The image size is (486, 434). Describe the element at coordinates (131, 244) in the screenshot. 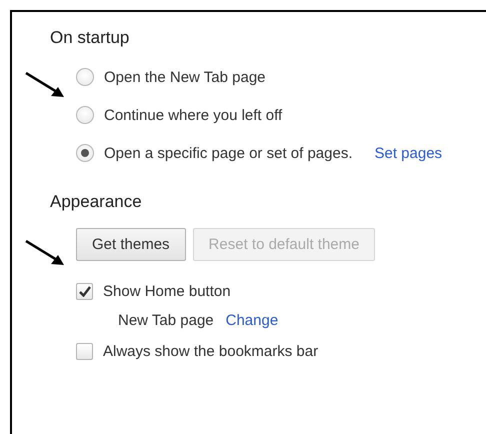

I see `theme-button: Get themes` at that location.